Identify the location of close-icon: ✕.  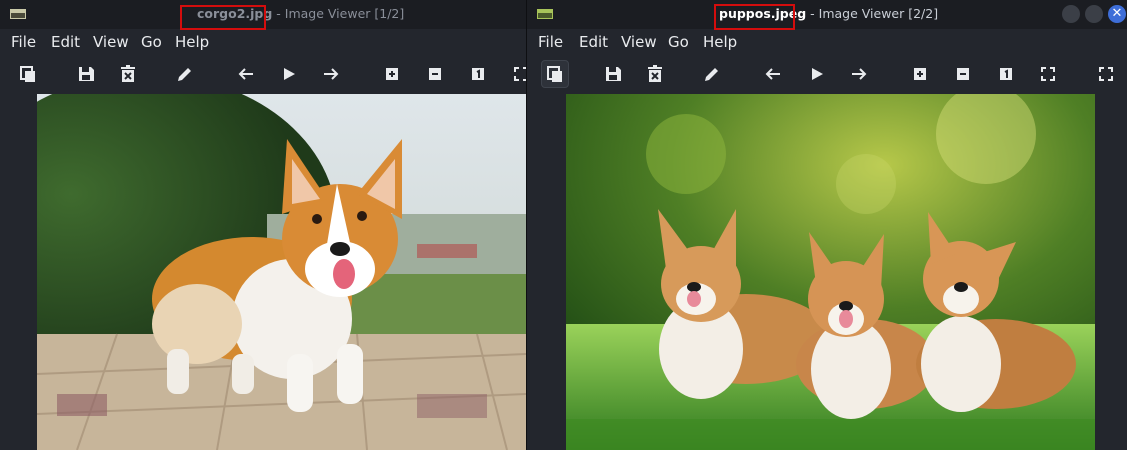
(1117, 13).